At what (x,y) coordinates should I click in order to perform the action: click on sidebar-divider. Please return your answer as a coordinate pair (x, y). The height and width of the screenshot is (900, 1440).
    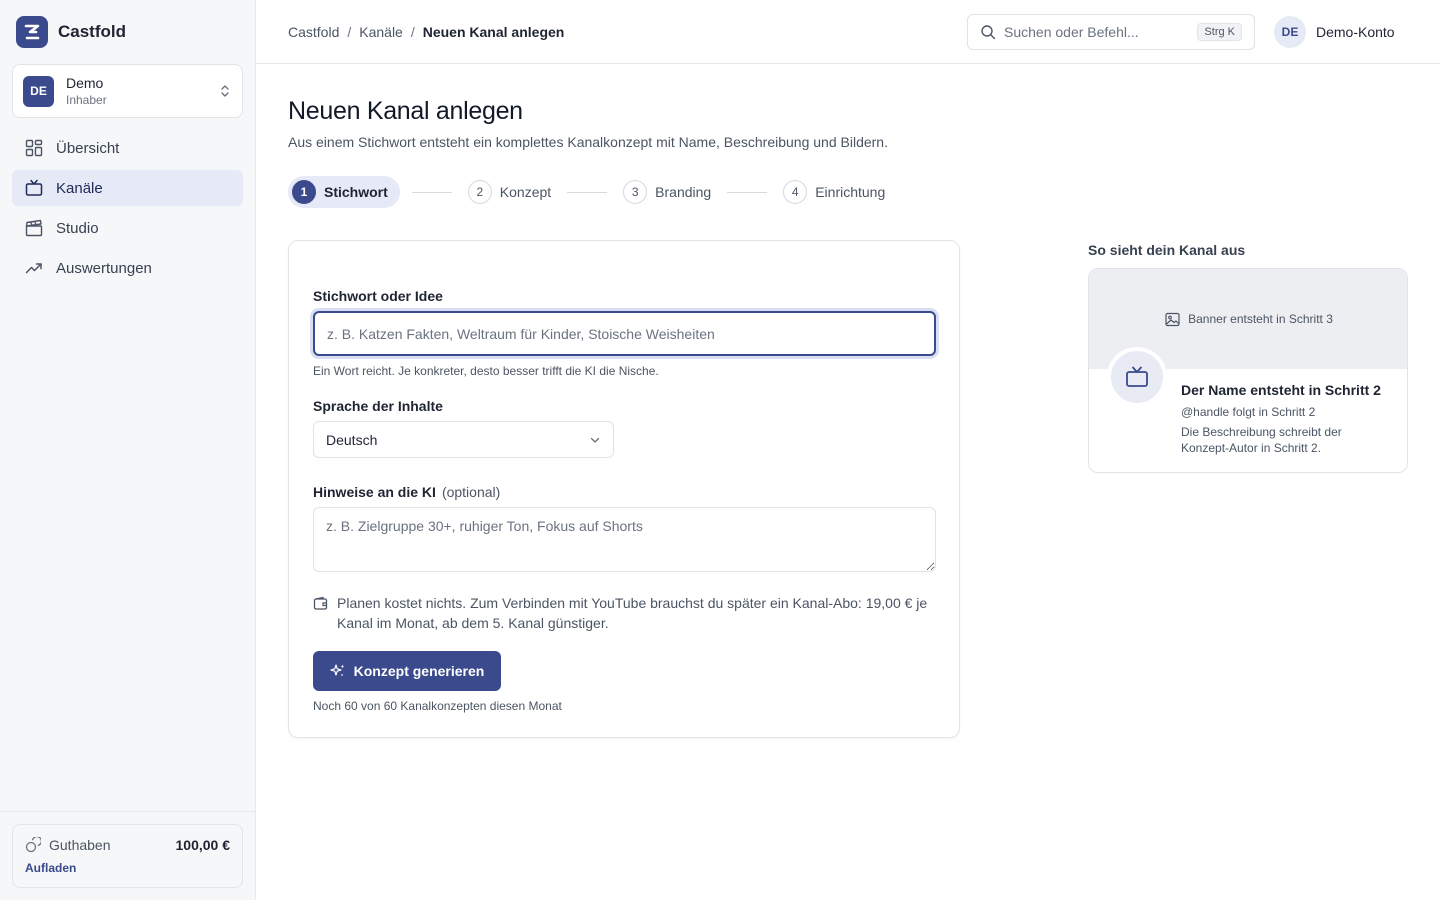
    Looking at the image, I should click on (127, 811).